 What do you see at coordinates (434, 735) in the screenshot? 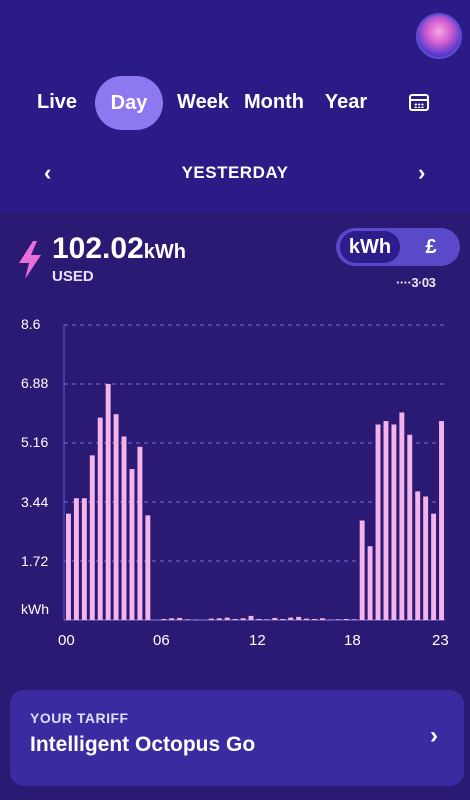
I see `chevron-right-icon: ›` at bounding box center [434, 735].